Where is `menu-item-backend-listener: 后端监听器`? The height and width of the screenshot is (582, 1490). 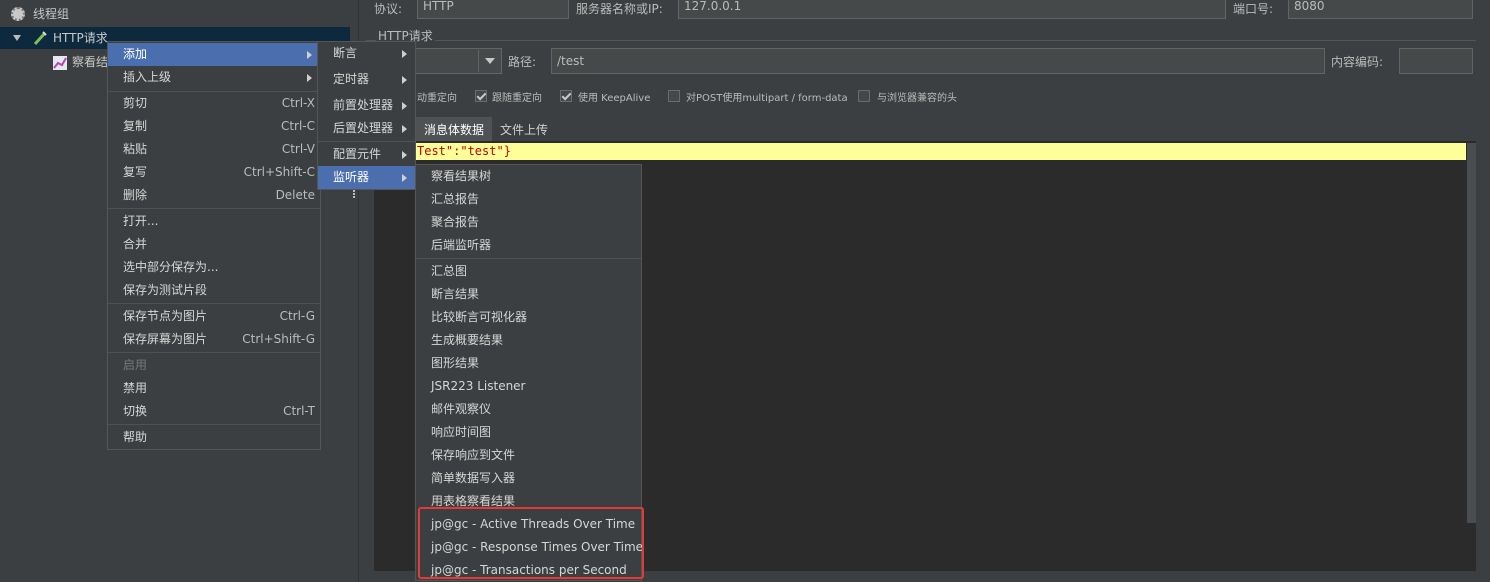 menu-item-backend-listener: 后端监听器 is located at coordinates (528, 245).